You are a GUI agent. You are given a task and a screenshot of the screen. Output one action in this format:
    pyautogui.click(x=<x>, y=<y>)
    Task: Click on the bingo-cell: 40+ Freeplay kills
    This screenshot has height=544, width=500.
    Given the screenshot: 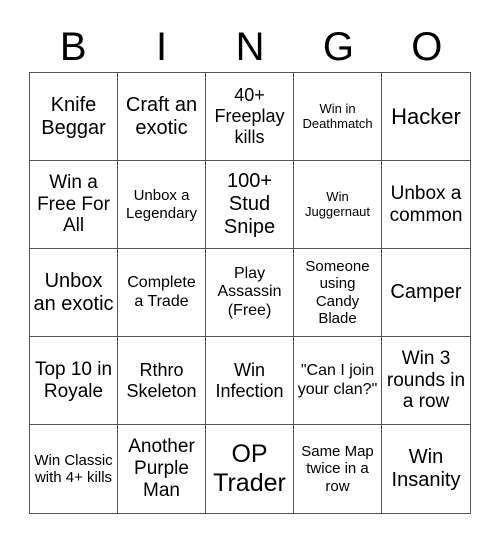 What is the action you would take?
    pyautogui.click(x=250, y=117)
    